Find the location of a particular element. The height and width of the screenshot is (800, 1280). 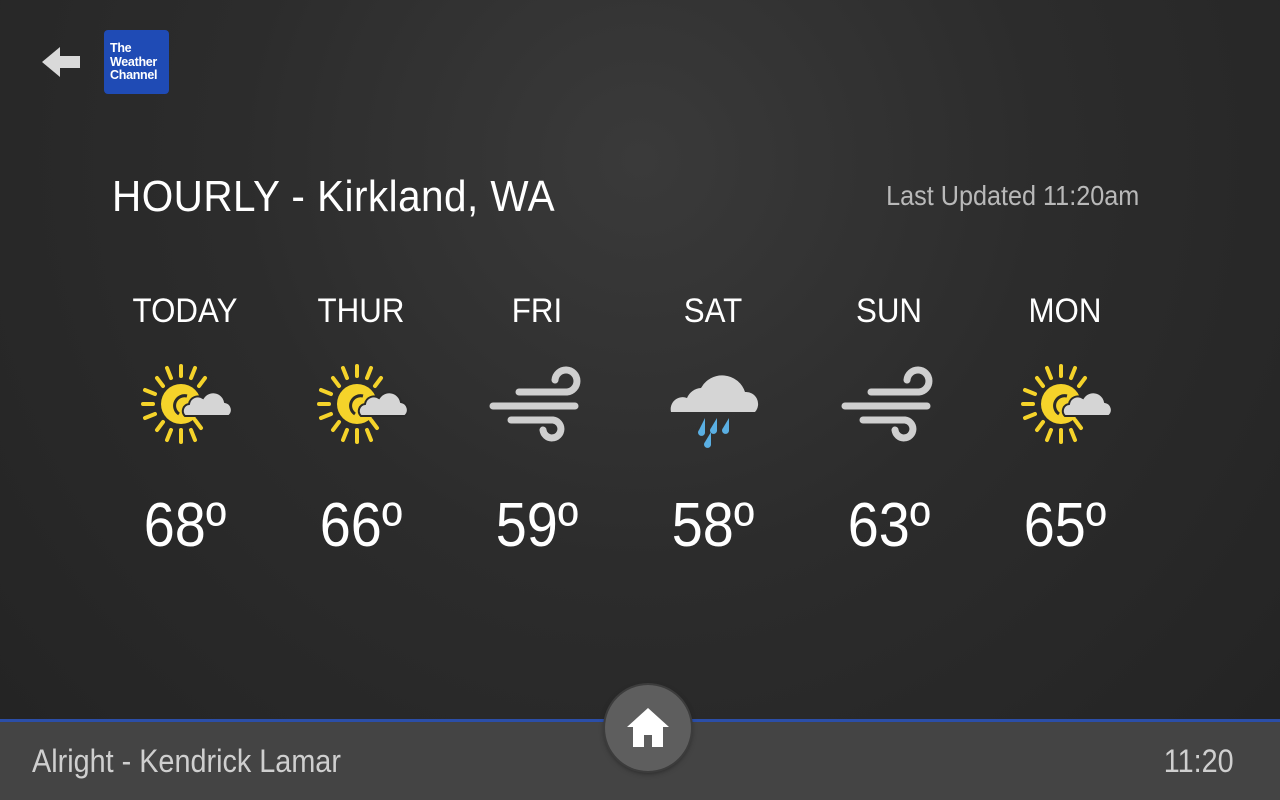

temperature: 59º is located at coordinates (537, 525).